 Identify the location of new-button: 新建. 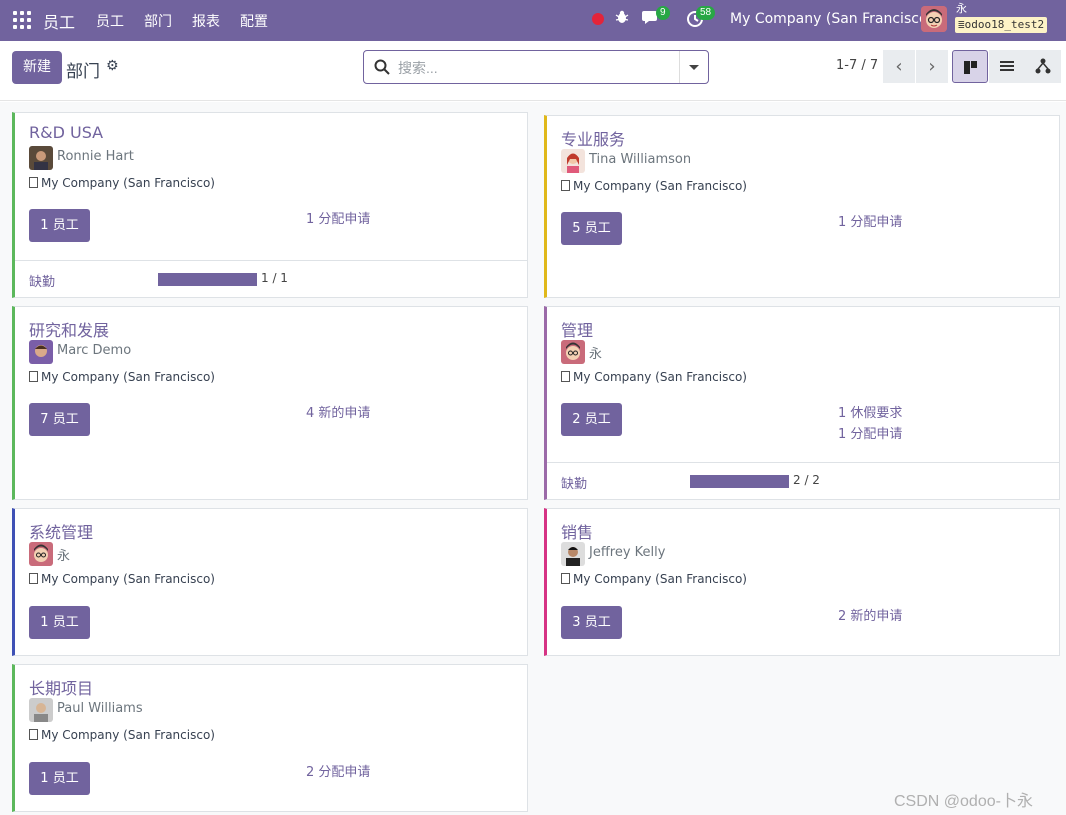
(37, 67).